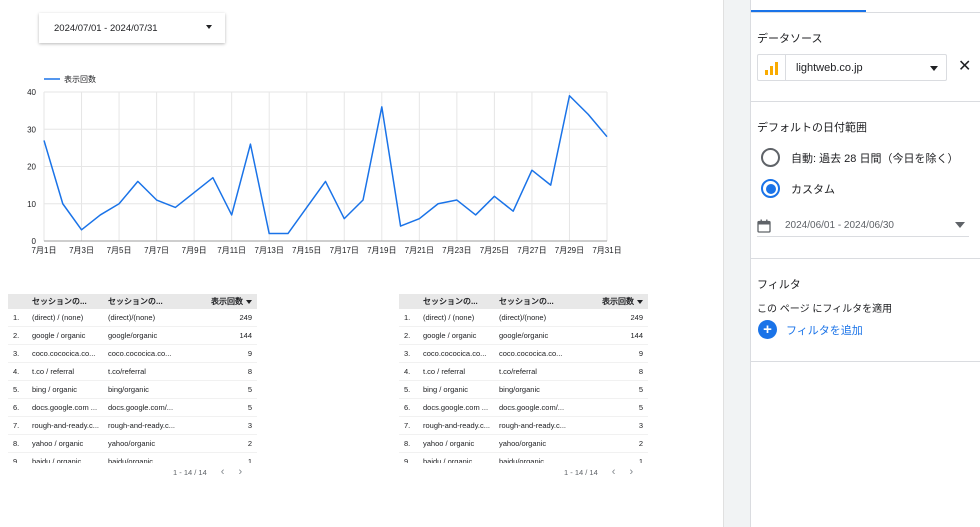 This screenshot has height=527, width=980. What do you see at coordinates (772, 67) in the screenshot?
I see `looker-studio-icon` at bounding box center [772, 67].